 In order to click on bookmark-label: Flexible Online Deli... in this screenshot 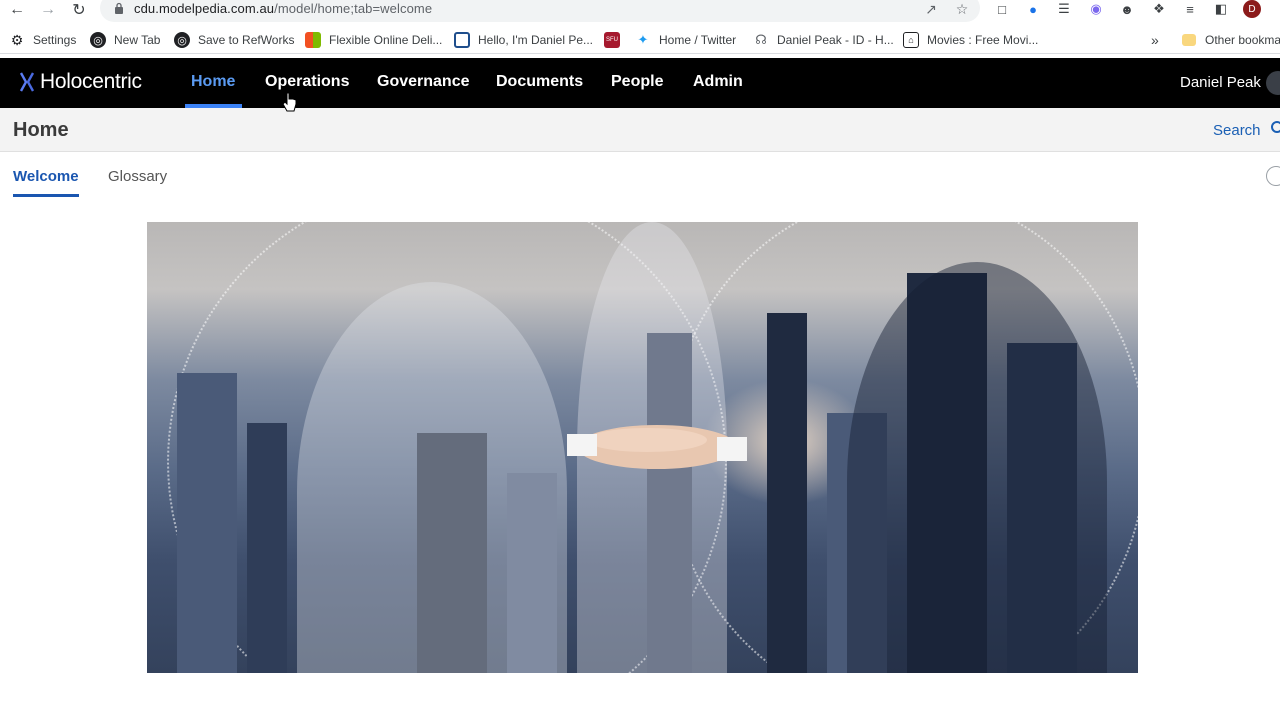, I will do `click(386, 40)`.